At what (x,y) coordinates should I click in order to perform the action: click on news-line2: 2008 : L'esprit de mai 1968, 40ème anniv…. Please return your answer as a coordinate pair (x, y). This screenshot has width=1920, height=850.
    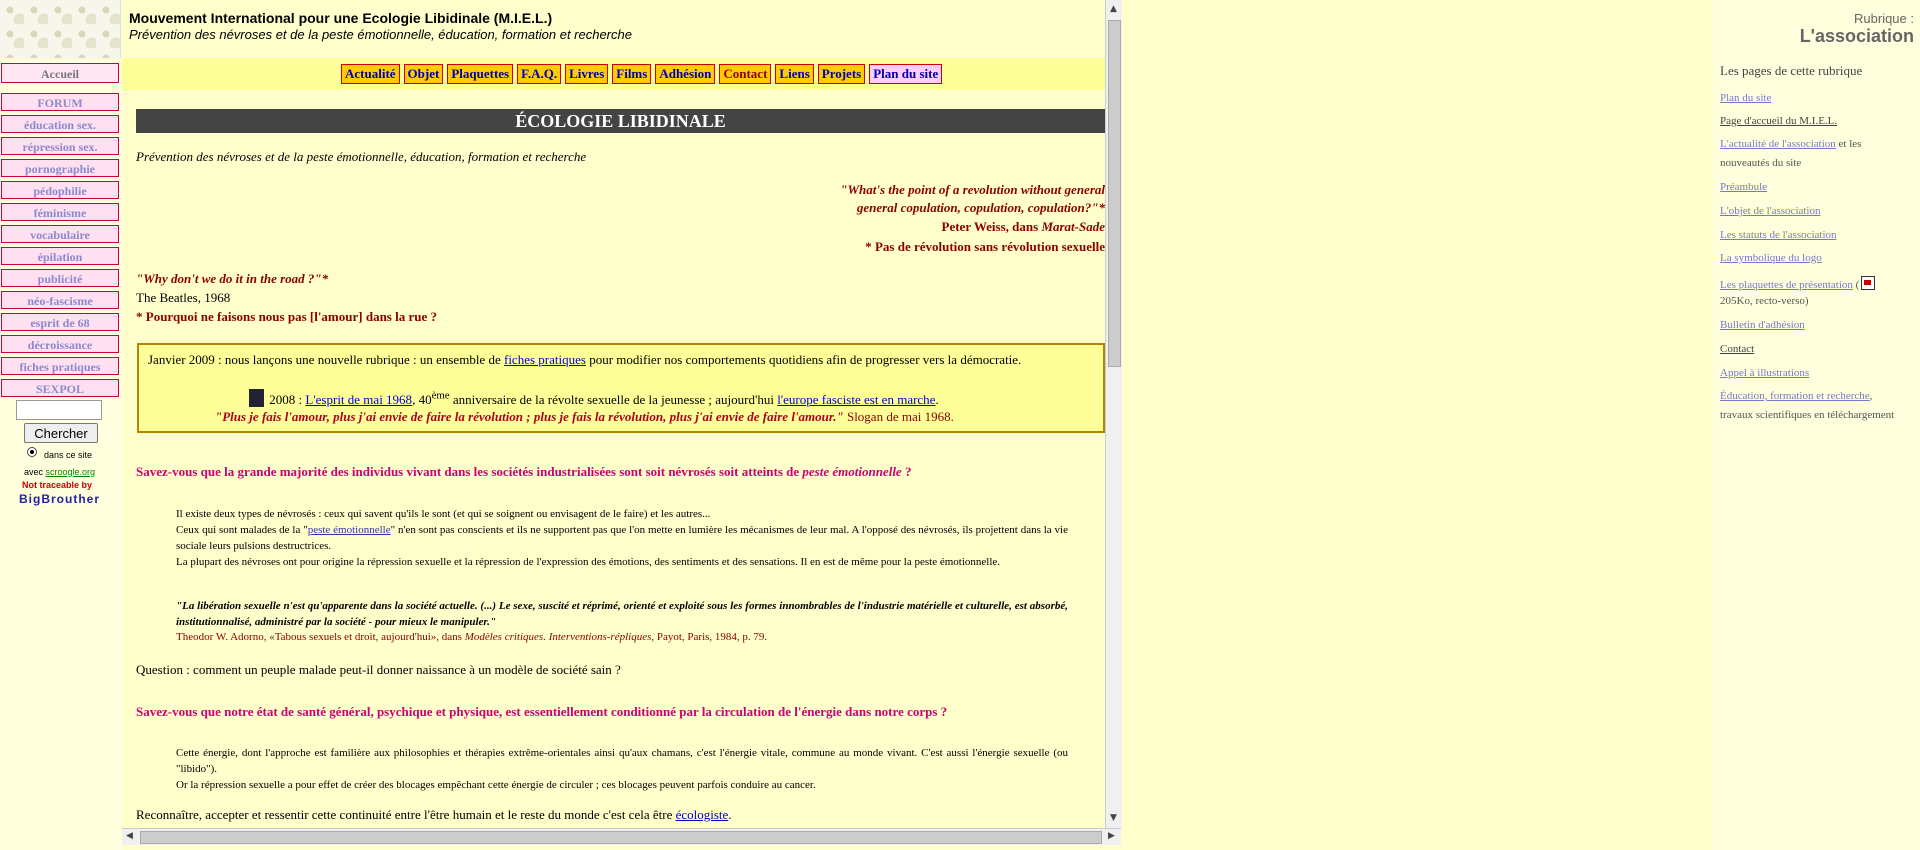
    Looking at the image, I should click on (594, 398).